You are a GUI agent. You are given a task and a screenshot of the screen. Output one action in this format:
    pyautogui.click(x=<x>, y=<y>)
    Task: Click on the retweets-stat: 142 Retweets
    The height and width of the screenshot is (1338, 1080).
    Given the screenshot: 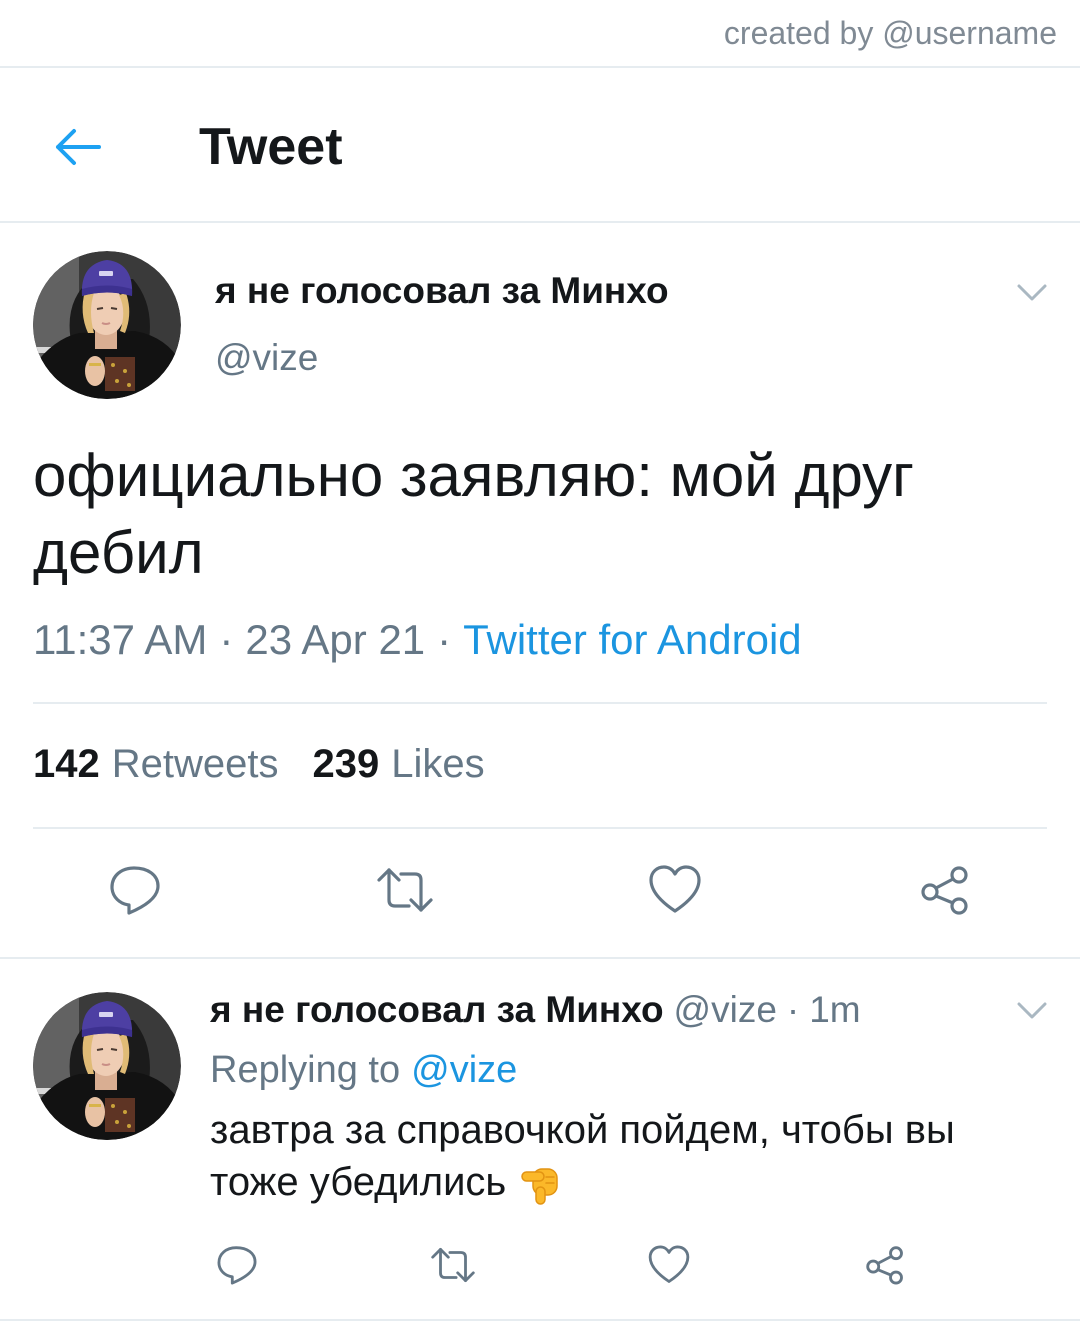 What is the action you would take?
    pyautogui.click(x=156, y=764)
    